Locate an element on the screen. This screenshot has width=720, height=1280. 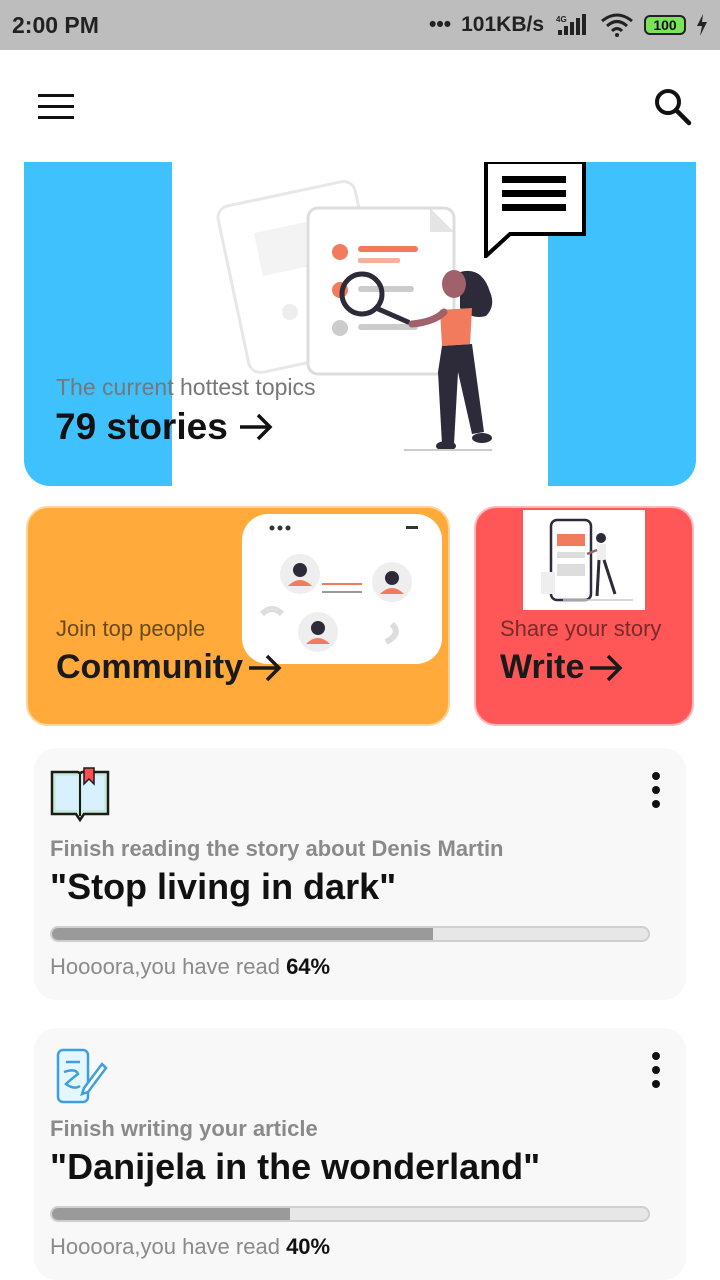
card-title: "Stop living in dark" is located at coordinates (223, 886).